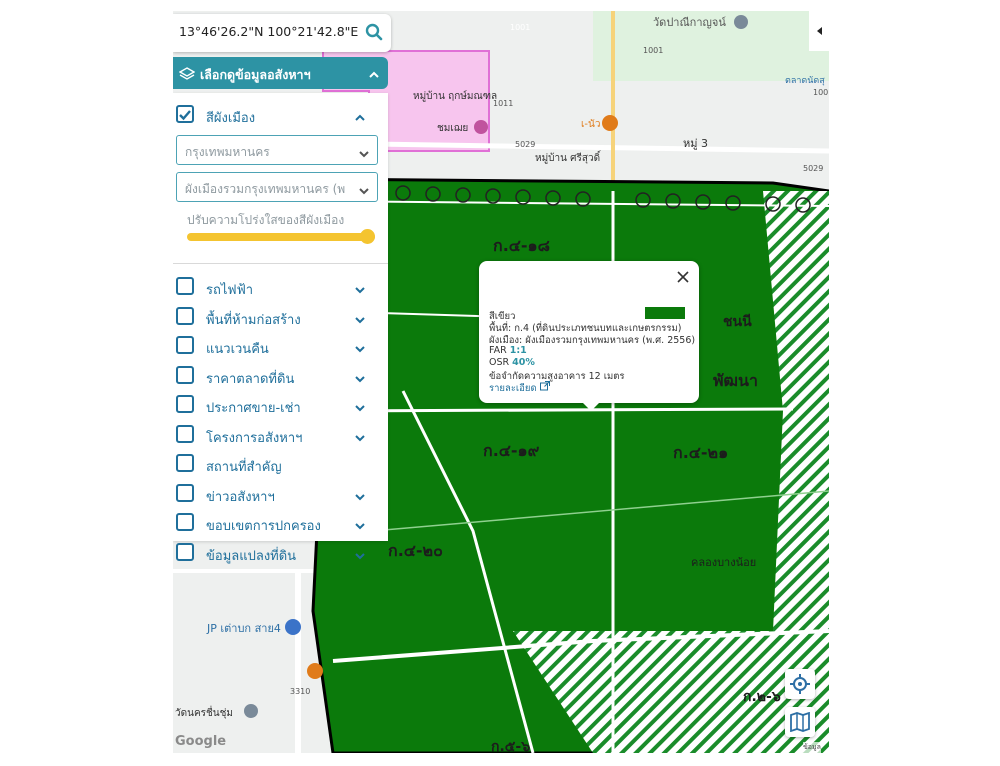 Image resolution: width=1000 pixels, height=766 pixels. I want to click on layer-row: ข้อมูลแปลงที่ดิน, so click(276, 554).